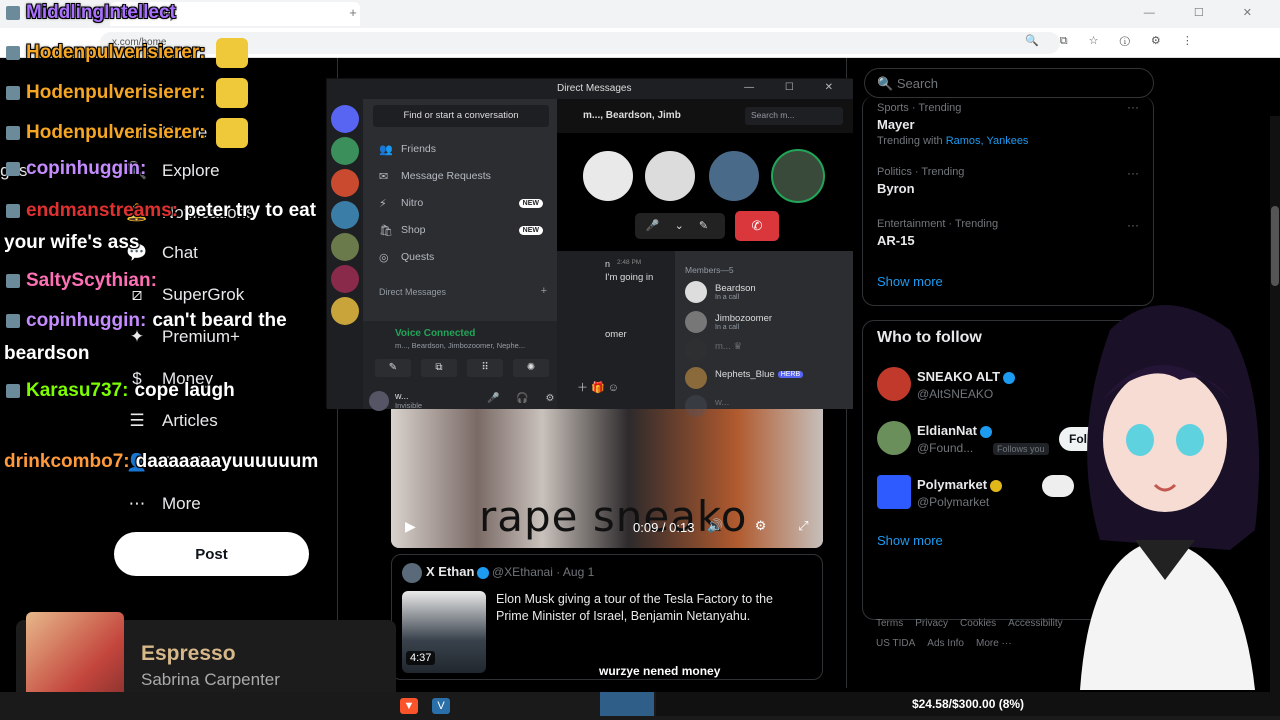  What do you see at coordinates (608, 264) in the screenshot?
I see `message-author: n` at bounding box center [608, 264].